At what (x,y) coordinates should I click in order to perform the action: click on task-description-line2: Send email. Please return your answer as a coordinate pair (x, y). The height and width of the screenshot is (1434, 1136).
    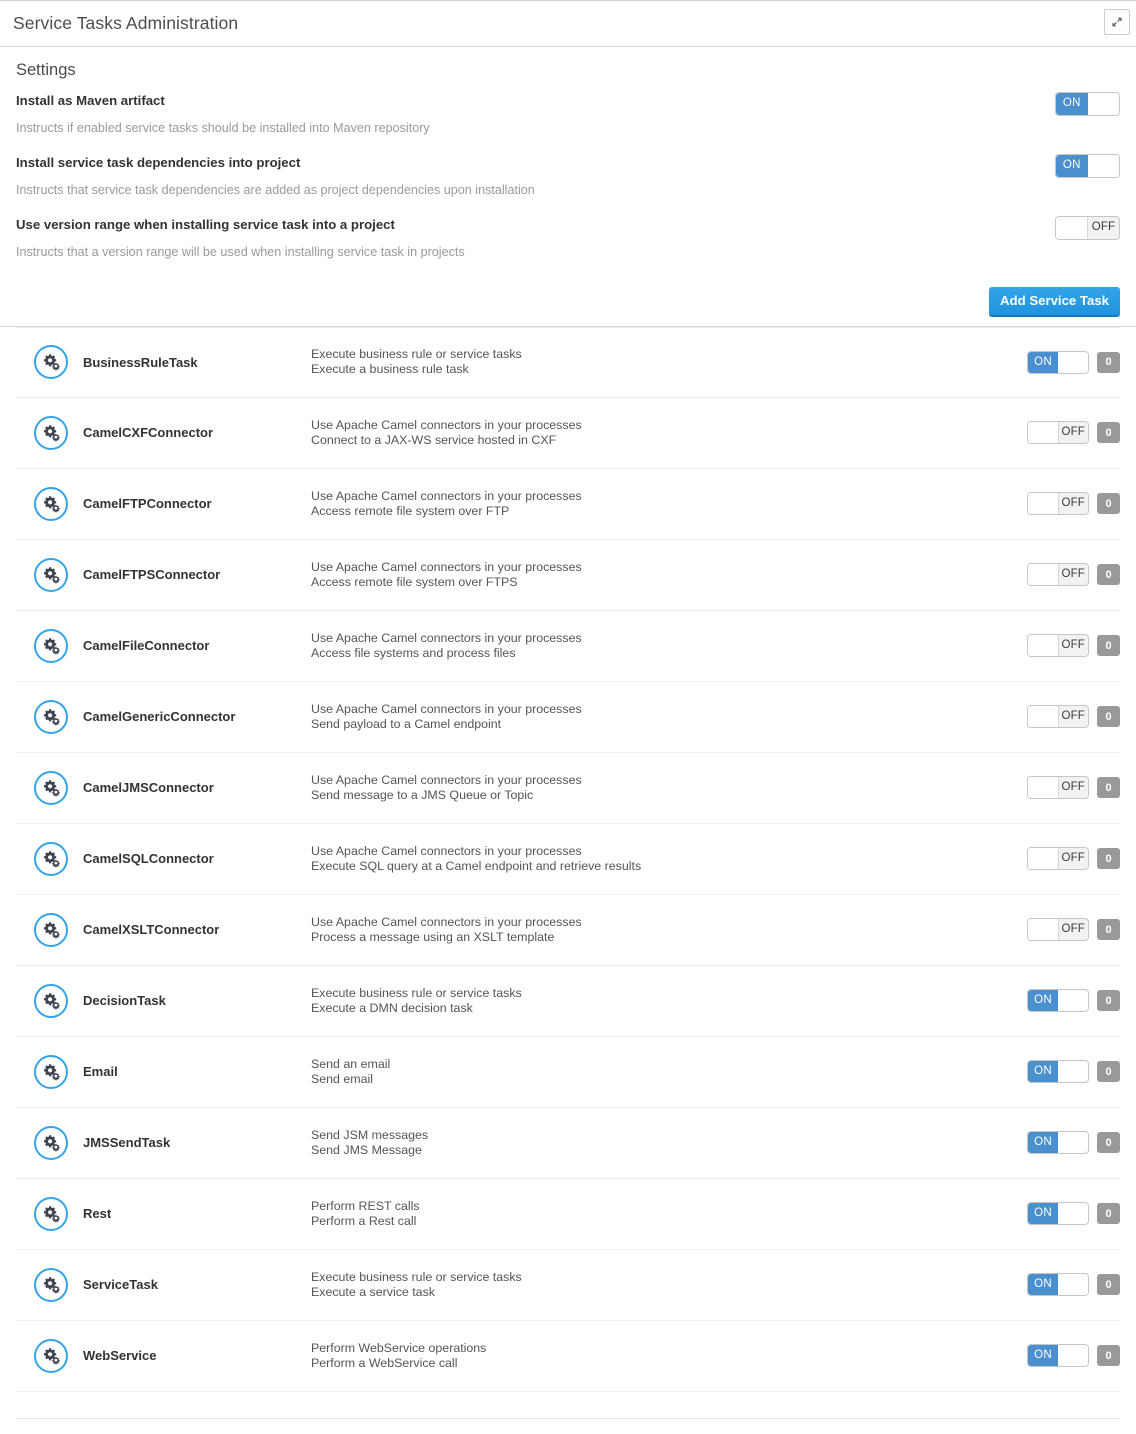
    Looking at the image, I should click on (342, 1078).